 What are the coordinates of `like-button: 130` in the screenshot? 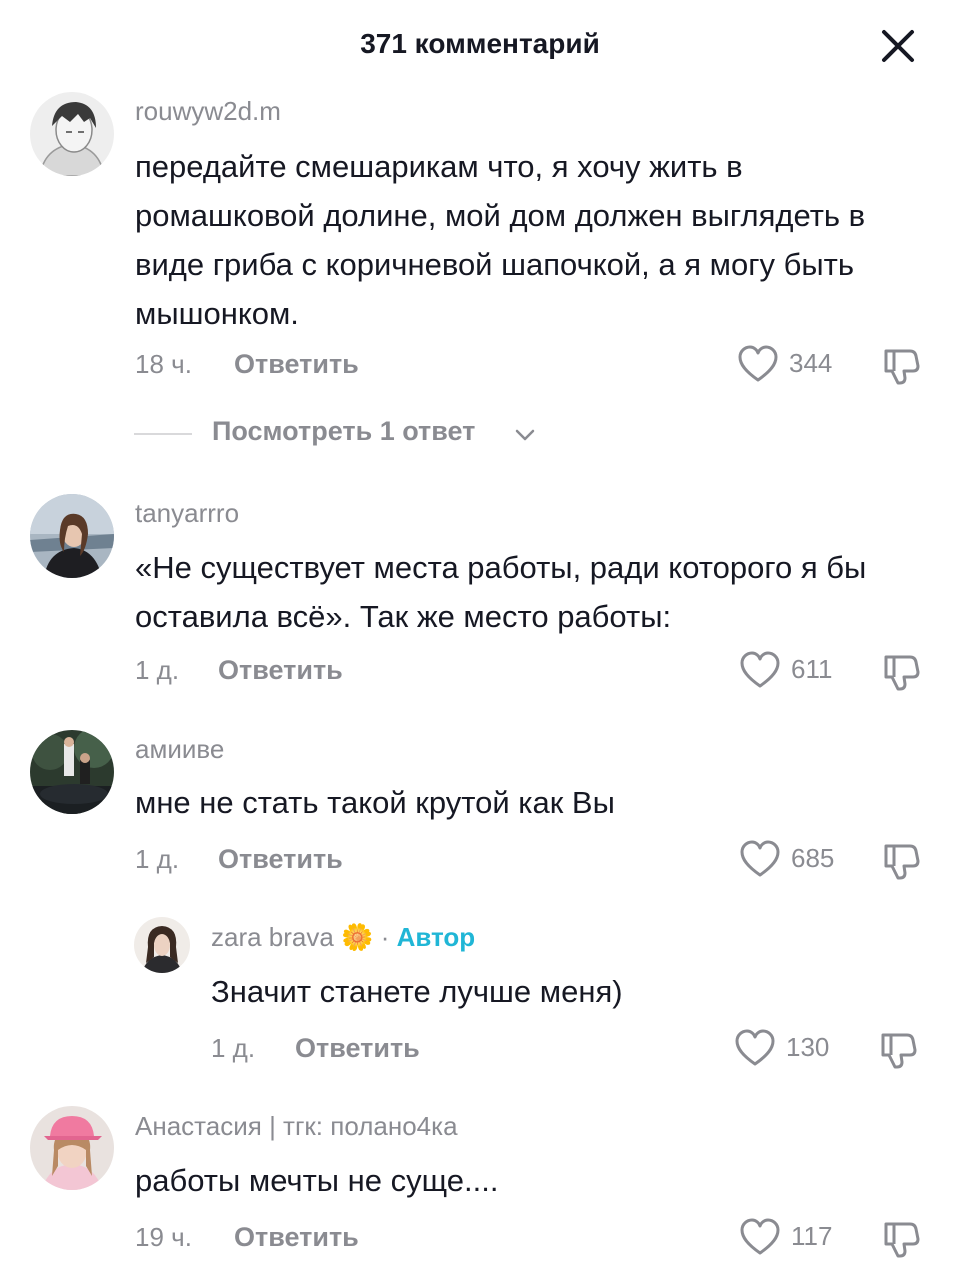 It's located at (789, 1048).